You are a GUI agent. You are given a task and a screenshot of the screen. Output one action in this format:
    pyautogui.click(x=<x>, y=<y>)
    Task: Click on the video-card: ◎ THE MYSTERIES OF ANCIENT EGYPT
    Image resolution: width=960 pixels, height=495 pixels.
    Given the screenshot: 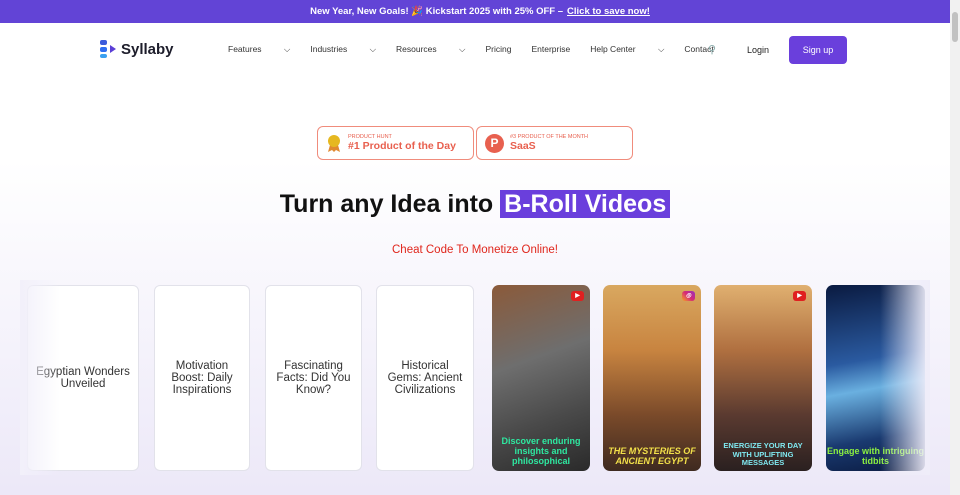 What is the action you would take?
    pyautogui.click(x=652, y=378)
    